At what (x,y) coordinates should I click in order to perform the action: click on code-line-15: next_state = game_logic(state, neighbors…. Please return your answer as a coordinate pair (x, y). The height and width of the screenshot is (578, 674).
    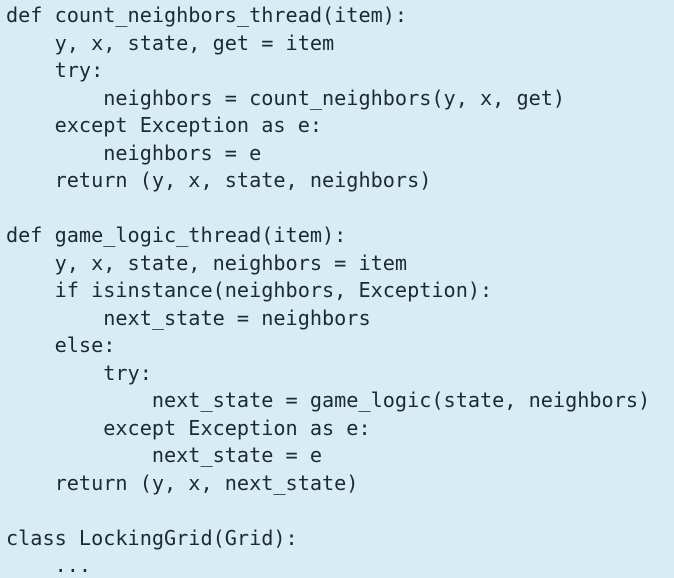
    Looking at the image, I should click on (328, 400).